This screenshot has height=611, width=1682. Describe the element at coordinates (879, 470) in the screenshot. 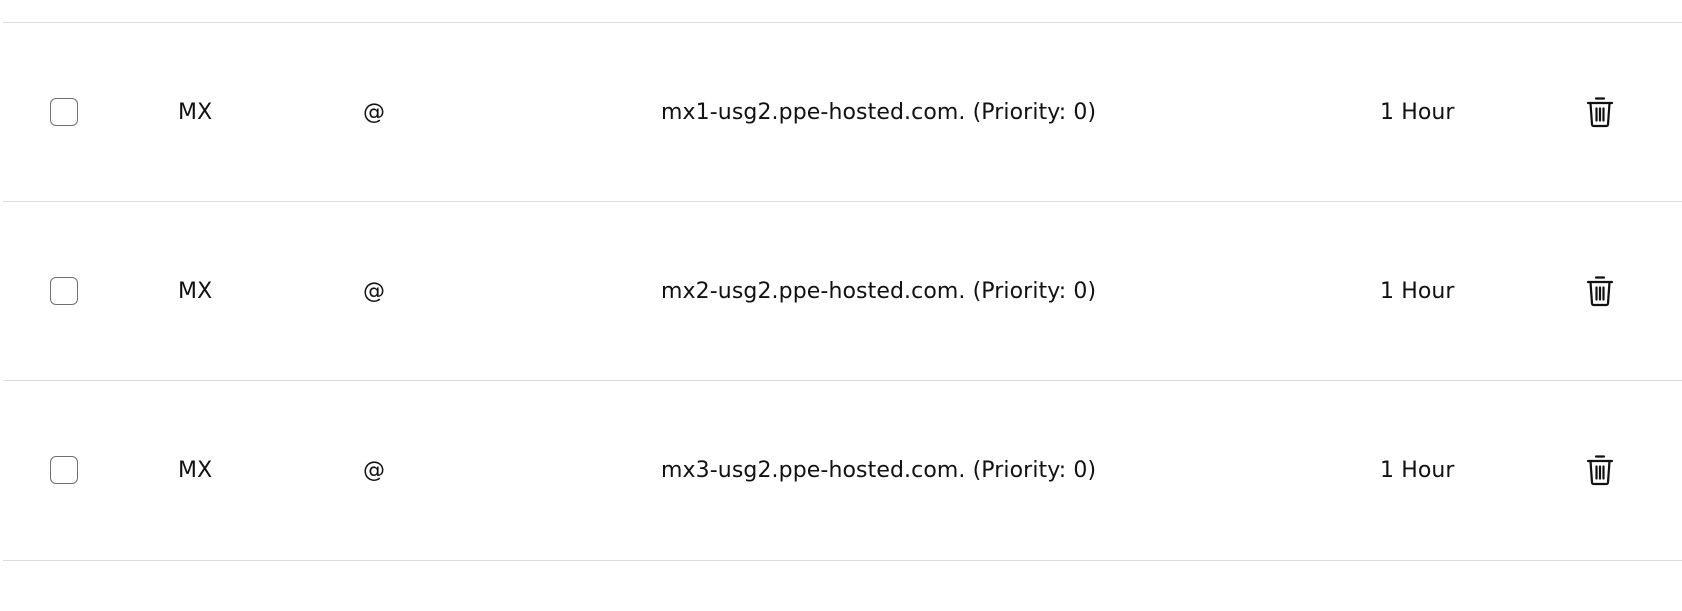

I see `record-value: mx3-usg2.ppe-hosted.com. (Priority: 0)` at that location.